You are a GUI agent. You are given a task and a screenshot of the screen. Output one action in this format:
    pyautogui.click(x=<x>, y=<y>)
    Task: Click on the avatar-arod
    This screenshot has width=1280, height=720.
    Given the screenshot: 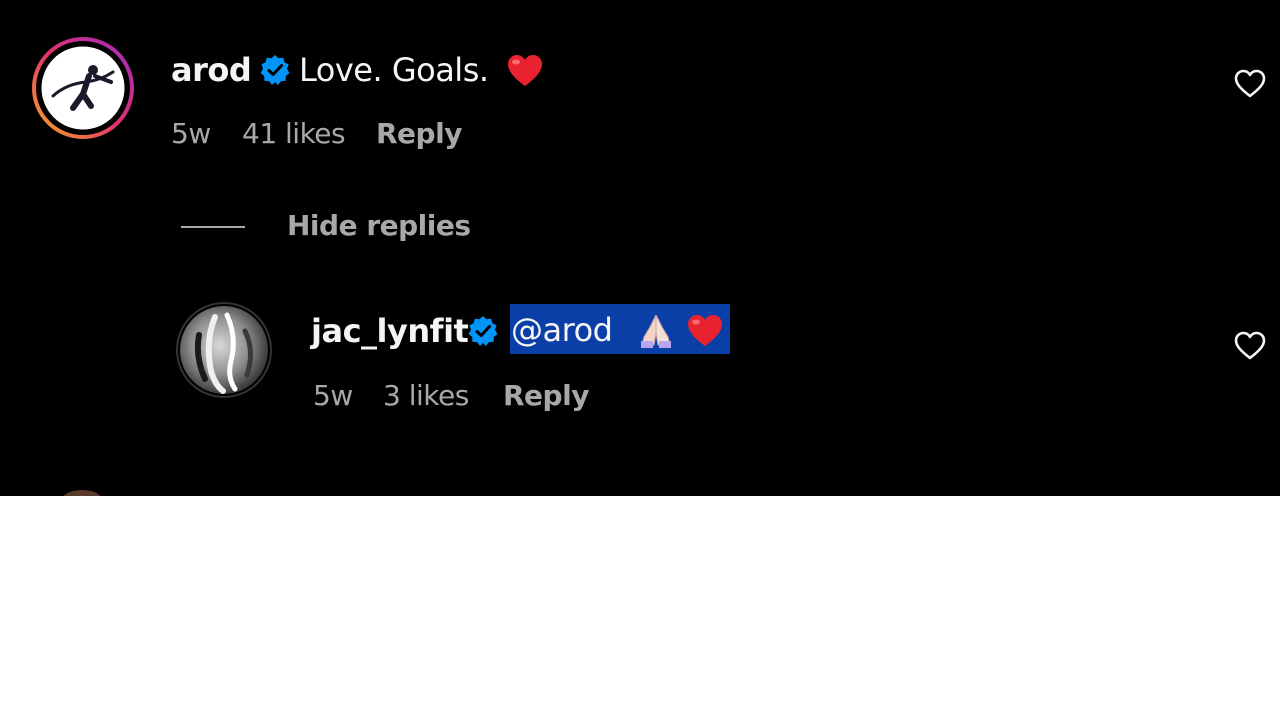 What is the action you would take?
    pyautogui.click(x=83, y=88)
    